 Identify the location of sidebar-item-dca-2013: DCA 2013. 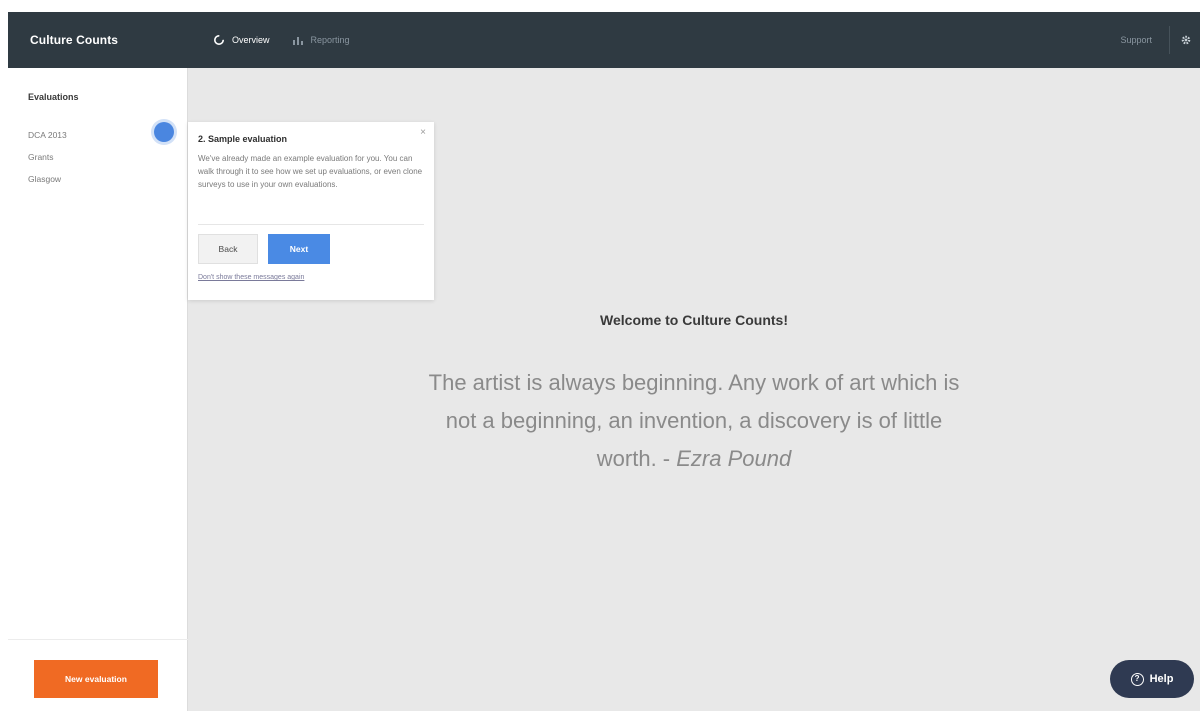
(47, 135).